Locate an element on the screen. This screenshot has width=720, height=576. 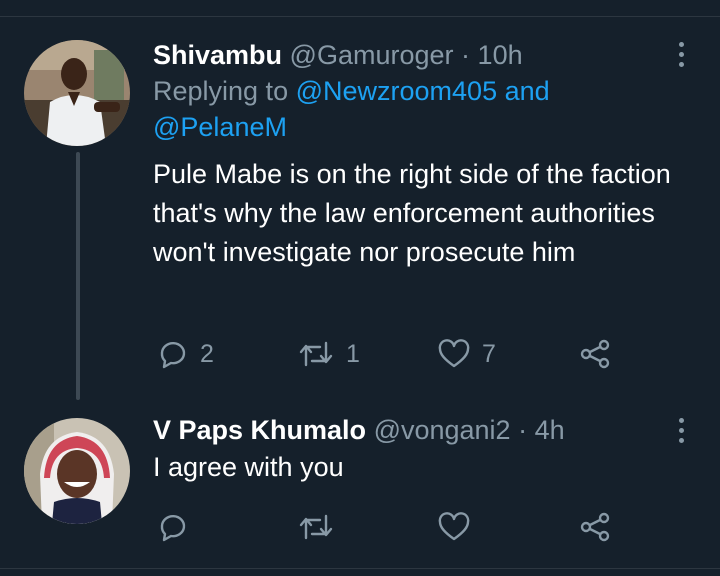
user-handle: @Gamuroger is located at coordinates (372, 55).